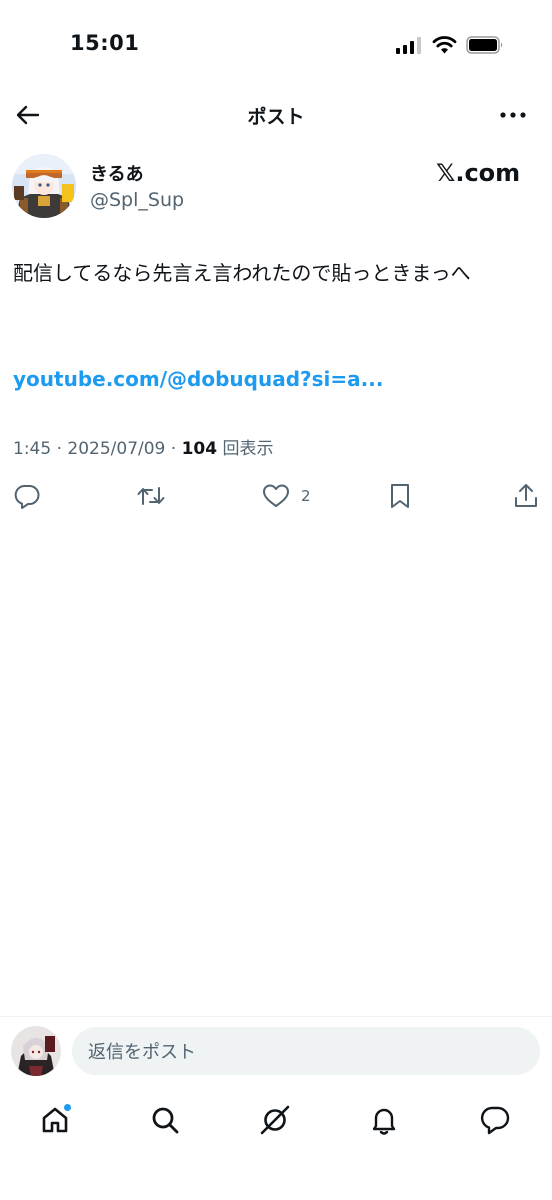  Describe the element at coordinates (242, 273) in the screenshot. I see `post-text: 配信してるなら先言え言われたので貼っときまっへ` at that location.